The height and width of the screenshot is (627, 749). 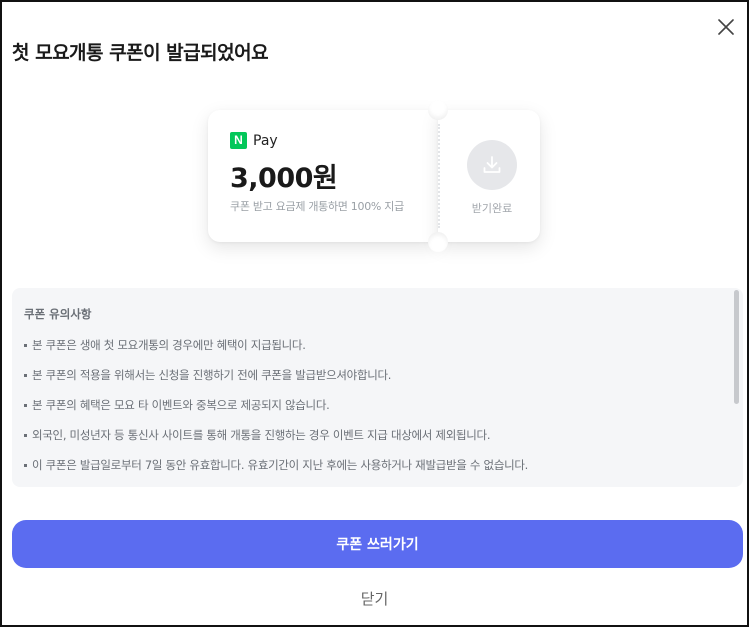 What do you see at coordinates (377, 544) in the screenshot?
I see `use-coupon-button: 쿠폰 쓰러가기` at bounding box center [377, 544].